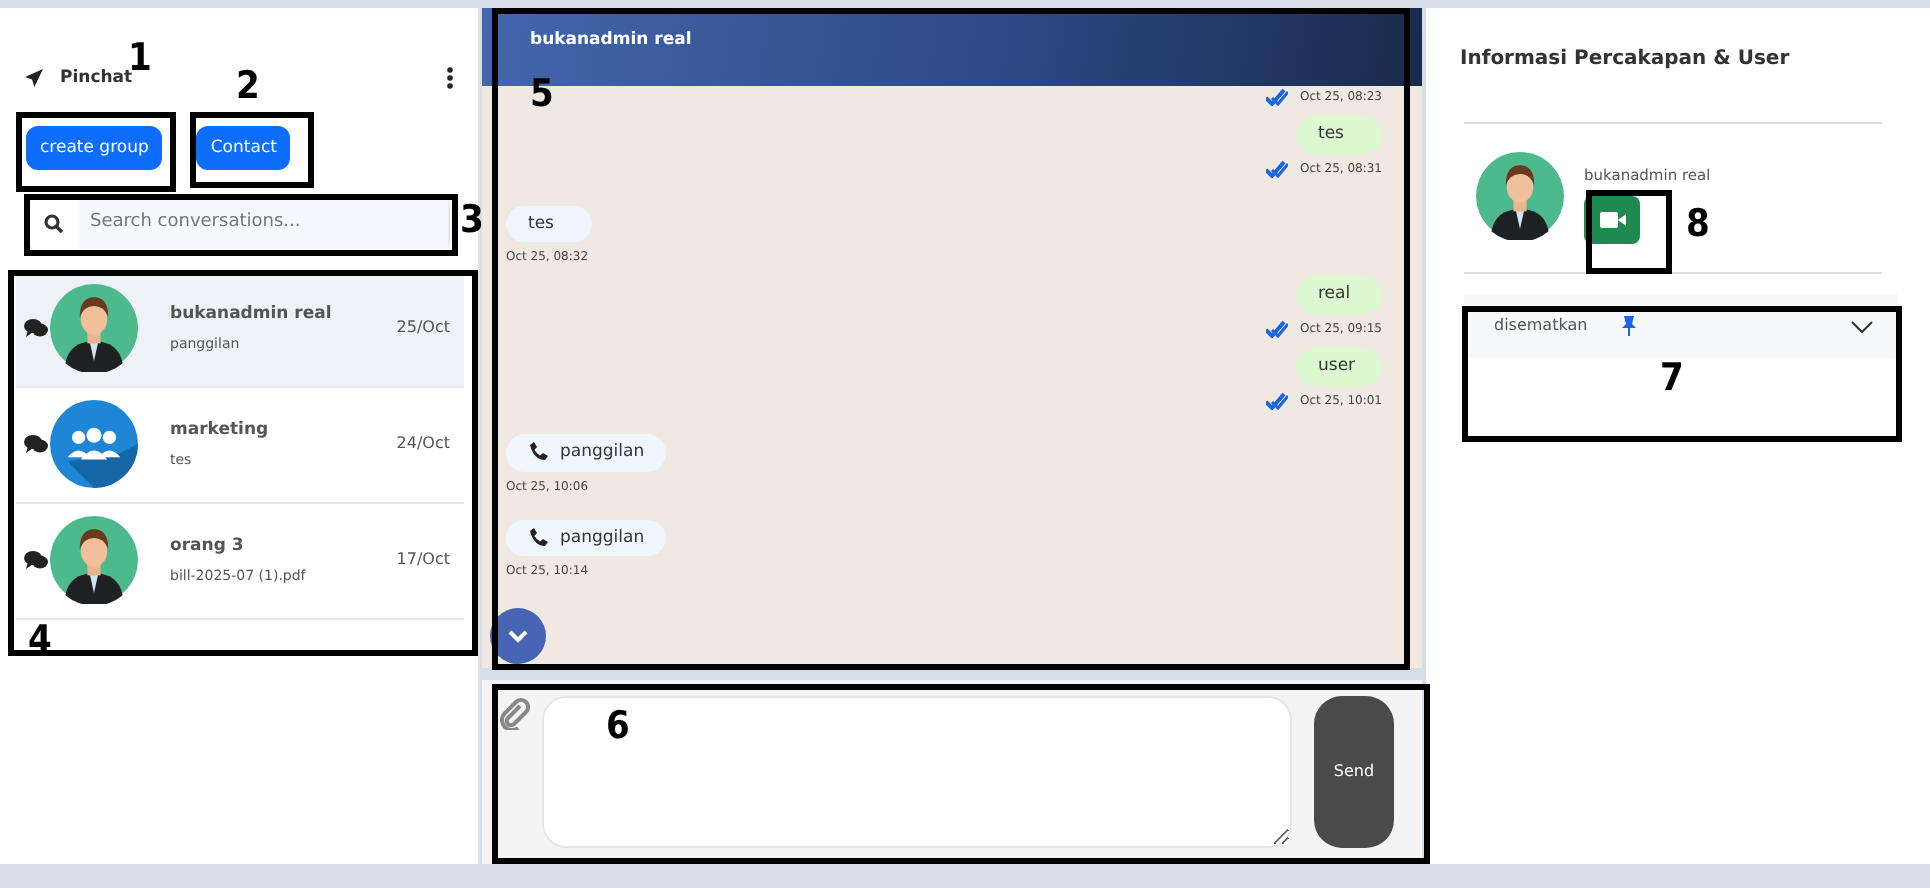  Describe the element at coordinates (449, 78) in the screenshot. I see `more-icon` at that location.